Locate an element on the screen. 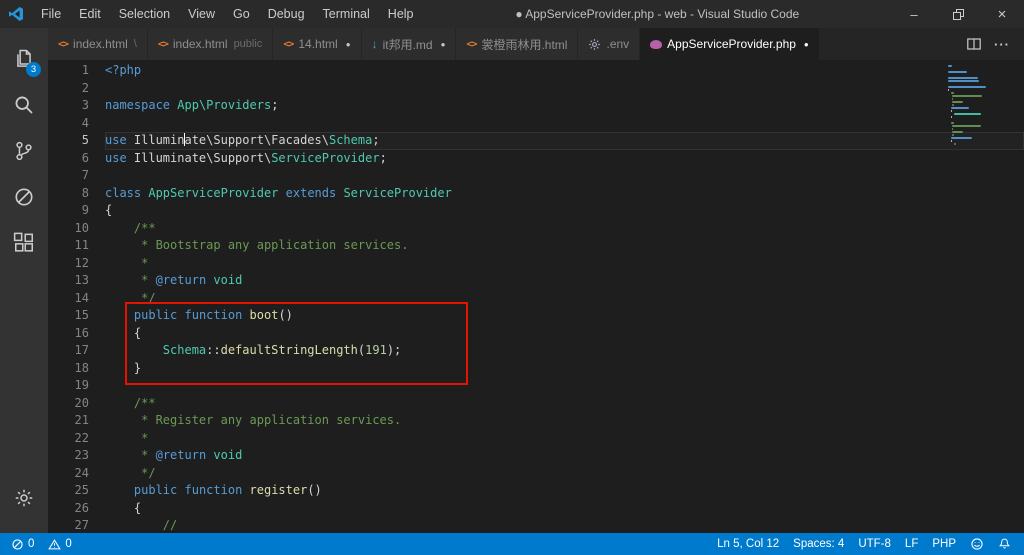 The height and width of the screenshot is (555, 1024). split-editor-button is located at coordinates (974, 44).